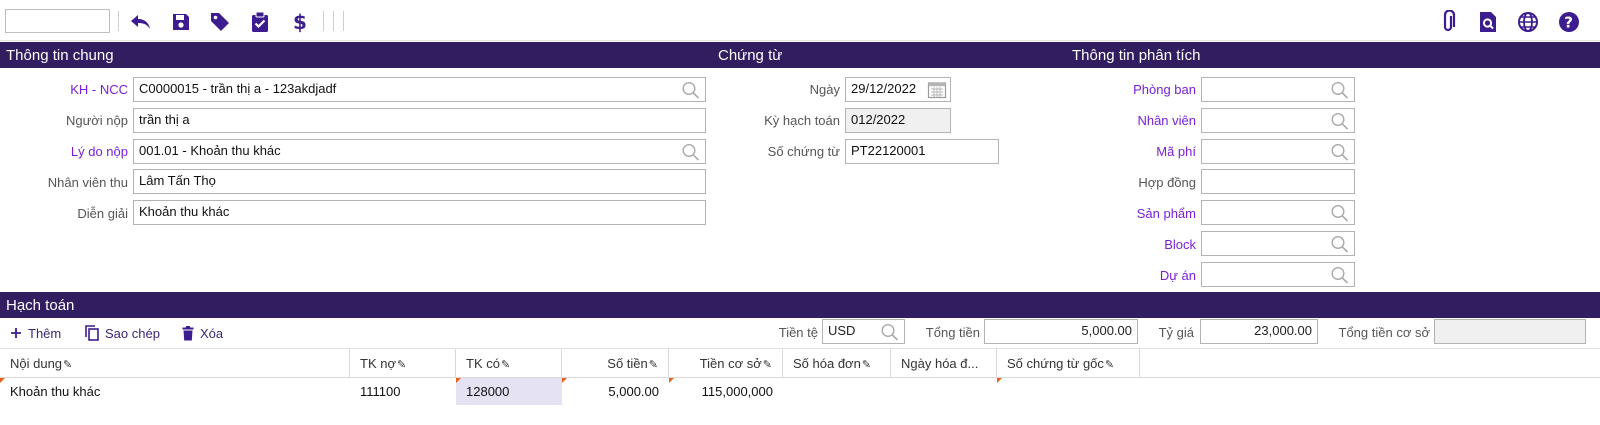  I want to click on reason-field: 001.01 - Khoản thu khác, so click(419, 151).